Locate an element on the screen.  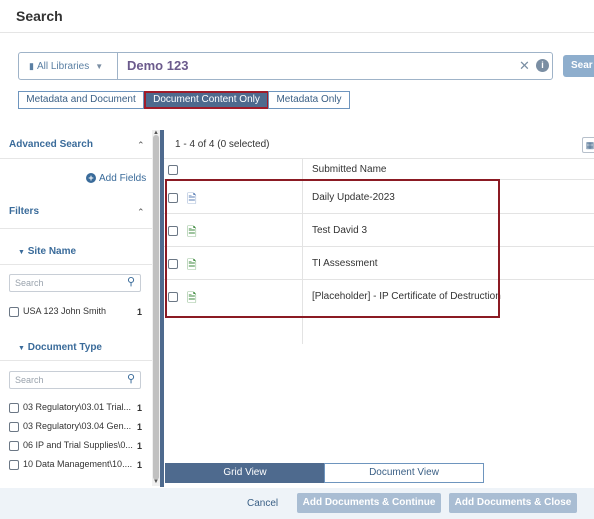
sidebar-scrollbar-thumb is located at coordinates (156, 307).